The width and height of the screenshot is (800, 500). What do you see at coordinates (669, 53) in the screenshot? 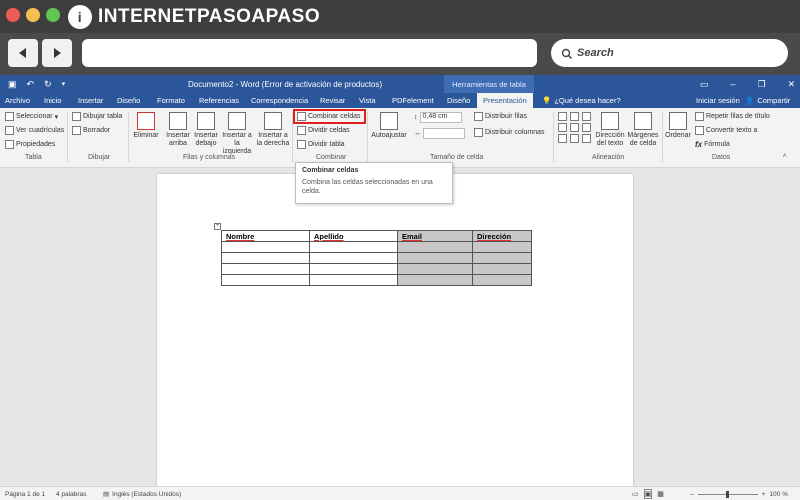
I see `search-box: Search` at bounding box center [669, 53].